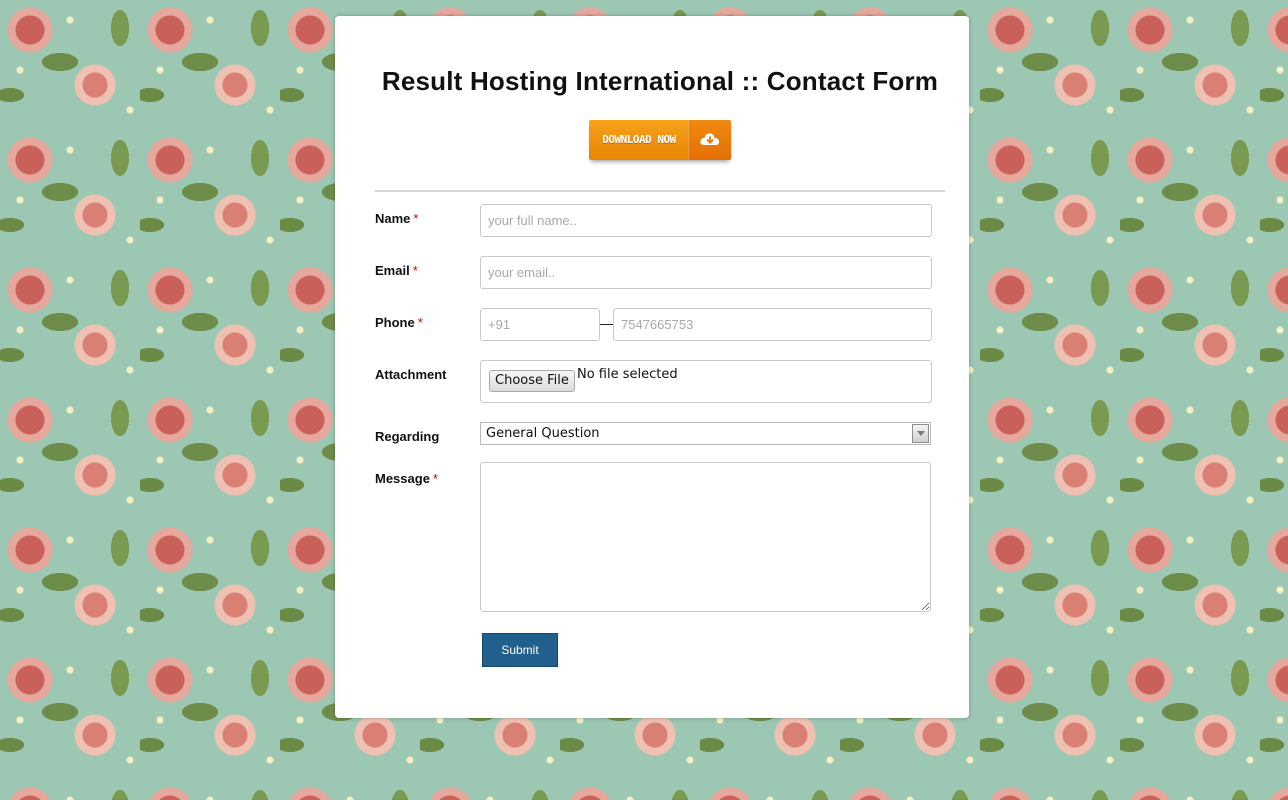 The height and width of the screenshot is (800, 1288). I want to click on phone-code-input, so click(540, 324).